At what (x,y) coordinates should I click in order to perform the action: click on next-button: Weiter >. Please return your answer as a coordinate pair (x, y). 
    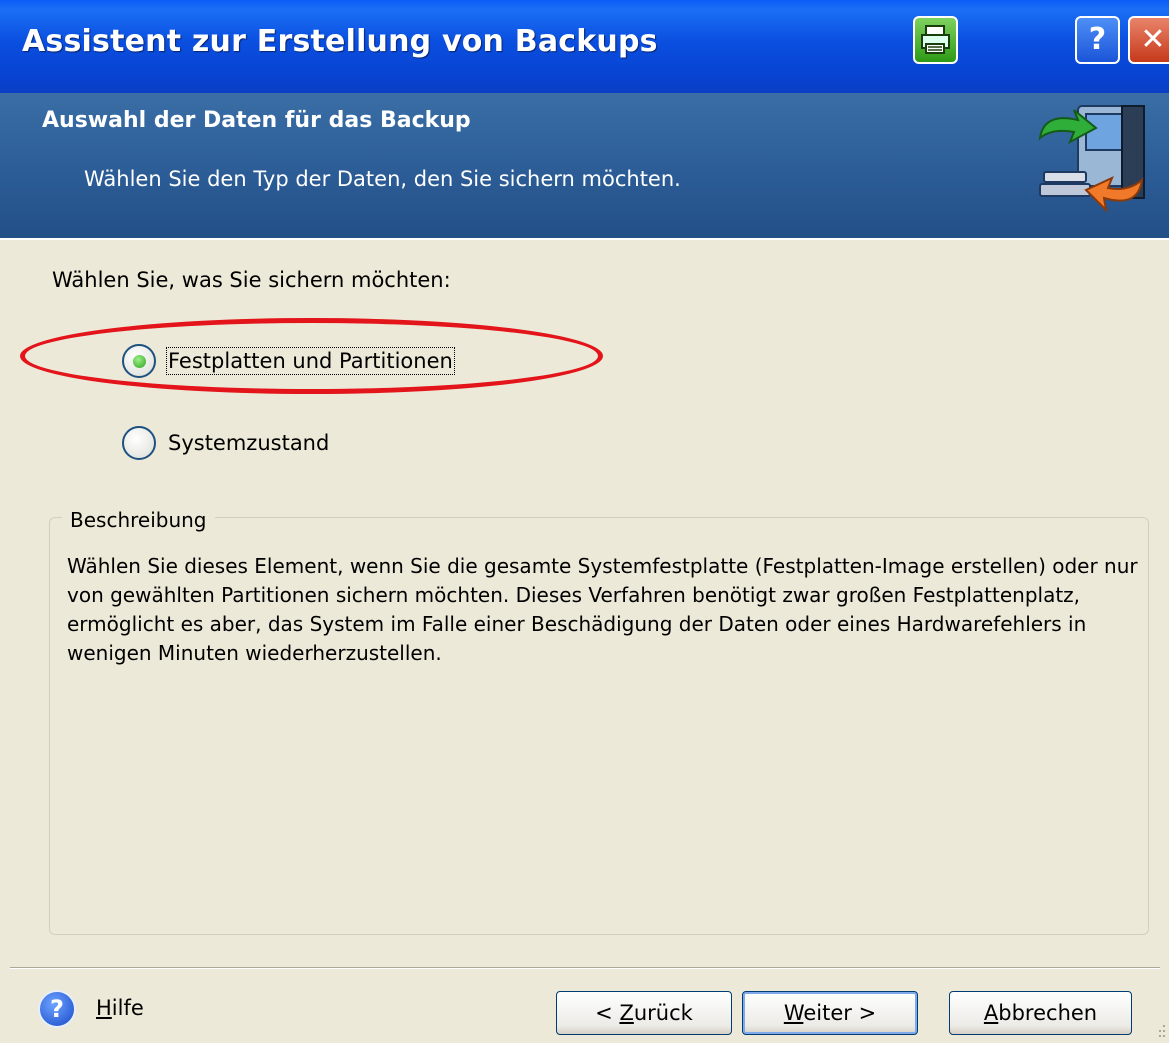
    Looking at the image, I should click on (830, 1013).